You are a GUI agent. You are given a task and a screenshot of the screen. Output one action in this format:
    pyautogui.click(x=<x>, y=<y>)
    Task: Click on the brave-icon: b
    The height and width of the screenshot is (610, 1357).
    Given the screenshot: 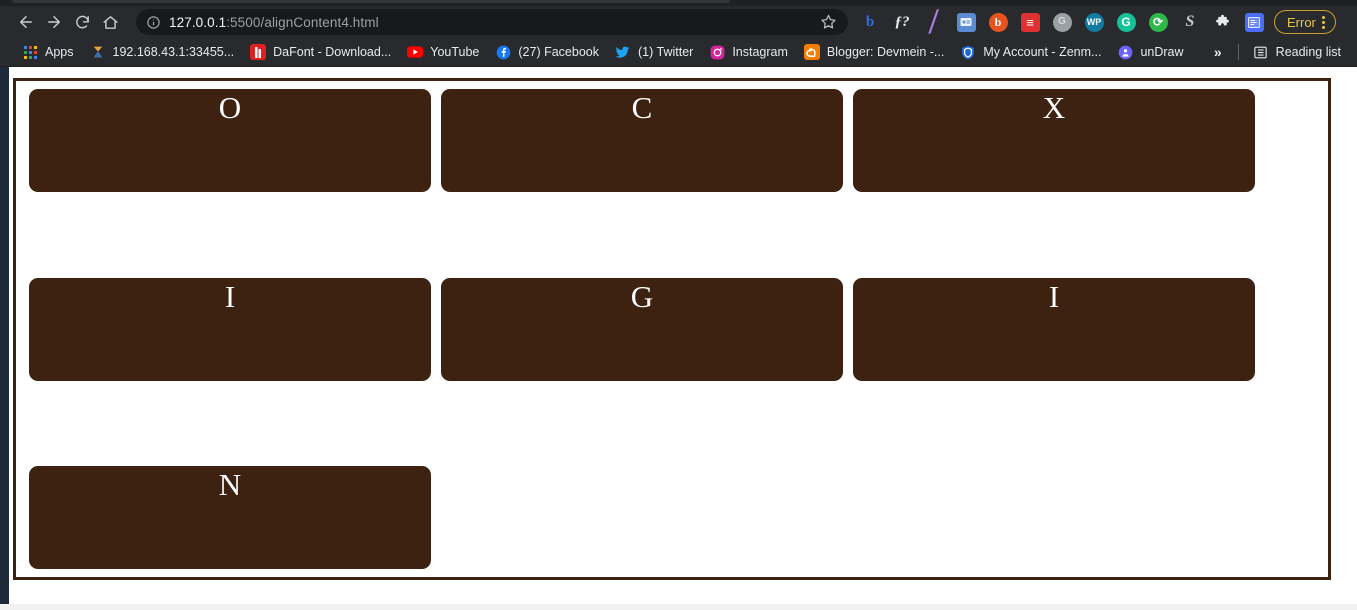 What is the action you would take?
    pyautogui.click(x=998, y=22)
    